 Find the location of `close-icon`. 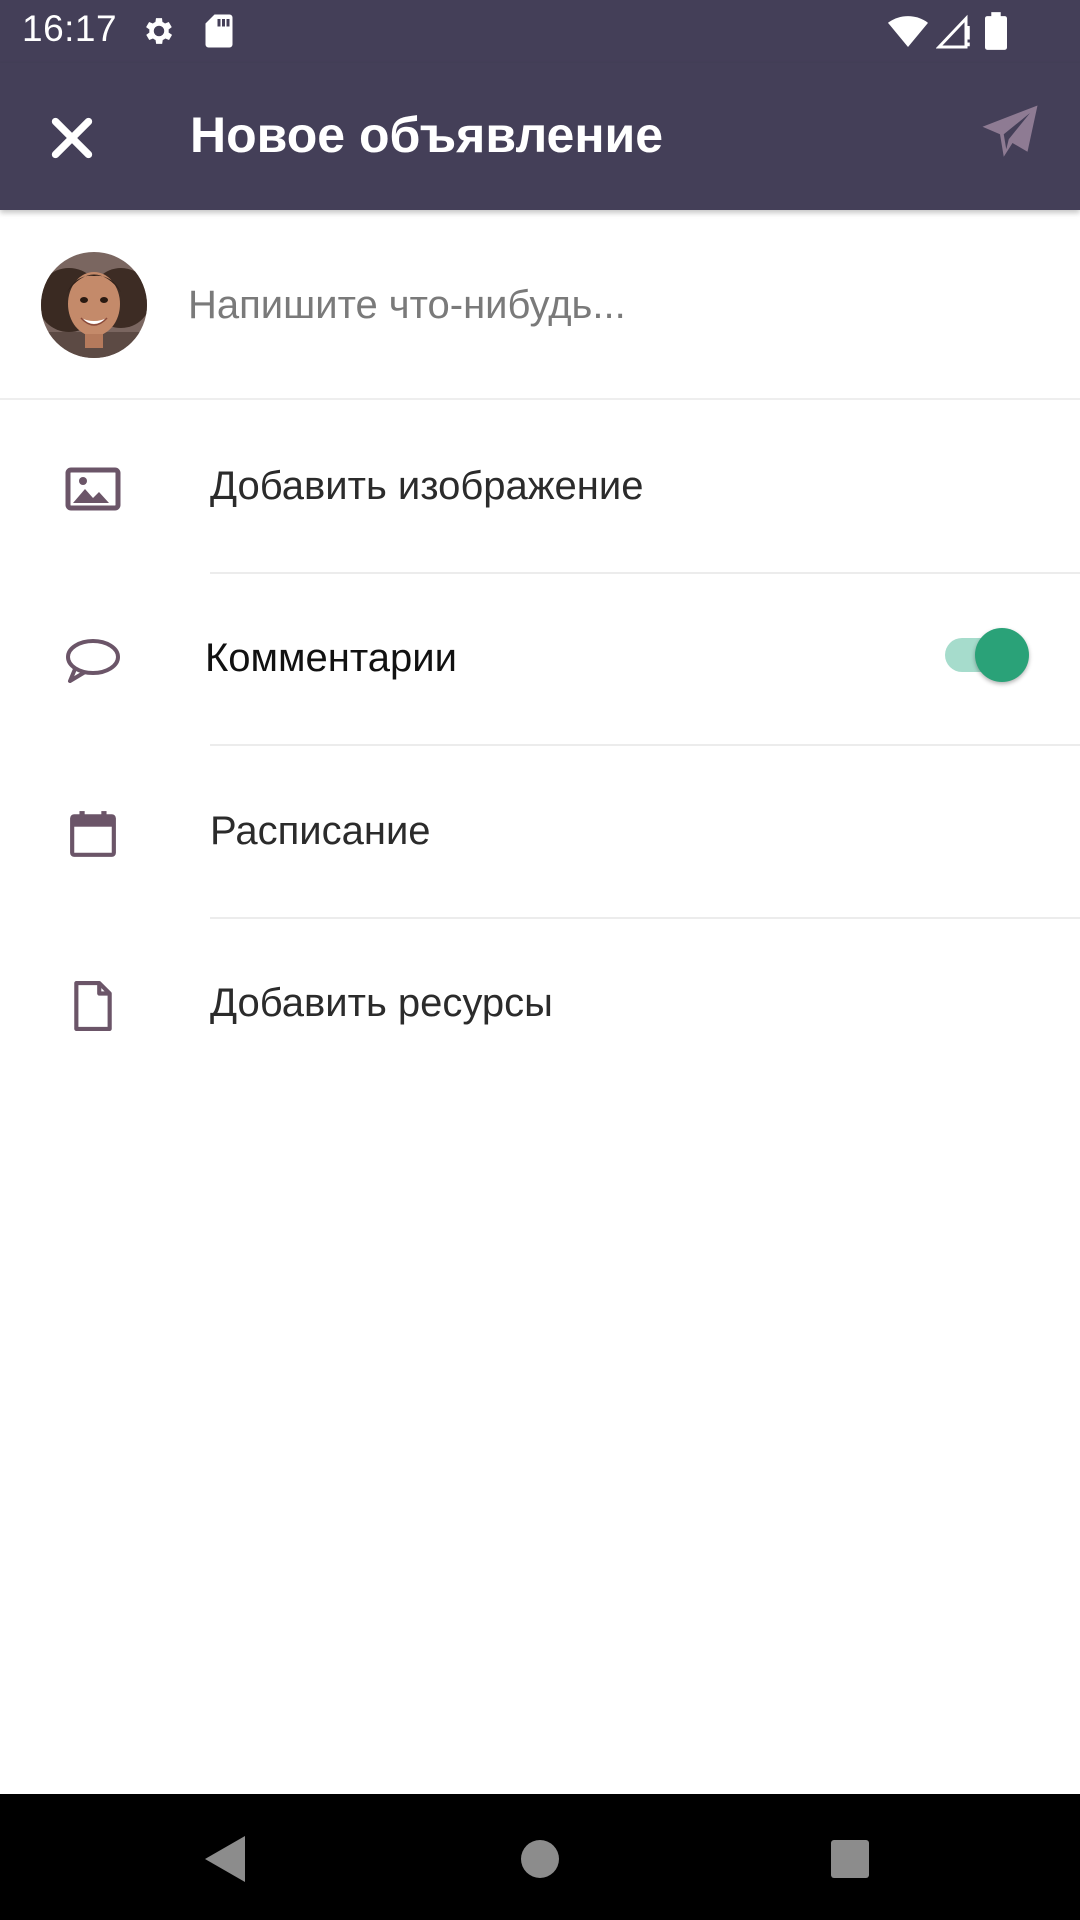

close-icon is located at coordinates (72, 138).